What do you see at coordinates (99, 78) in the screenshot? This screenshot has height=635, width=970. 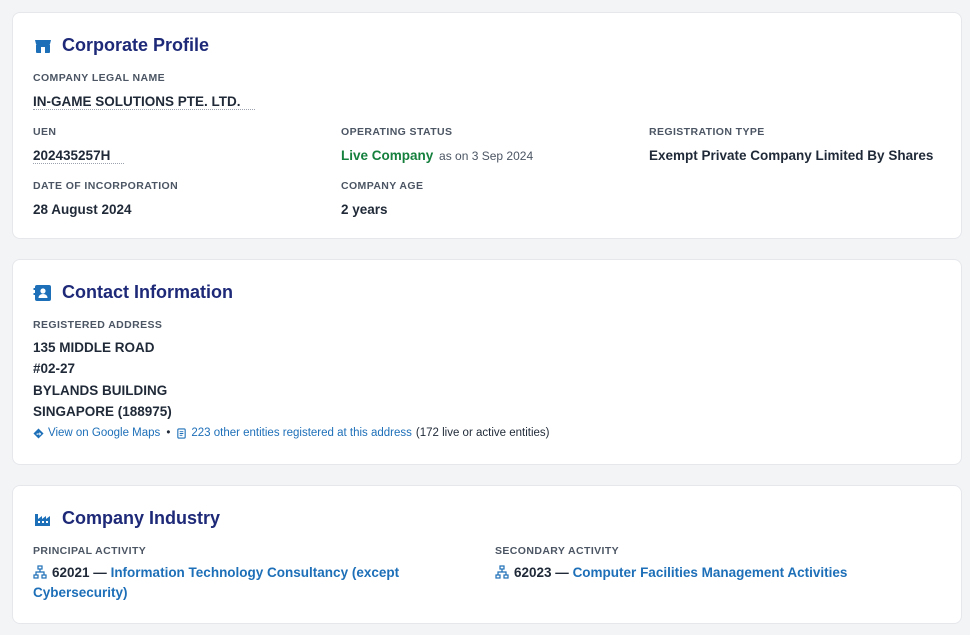 I see `legal-name-label: COMPANY LEGAL NAME` at bounding box center [99, 78].